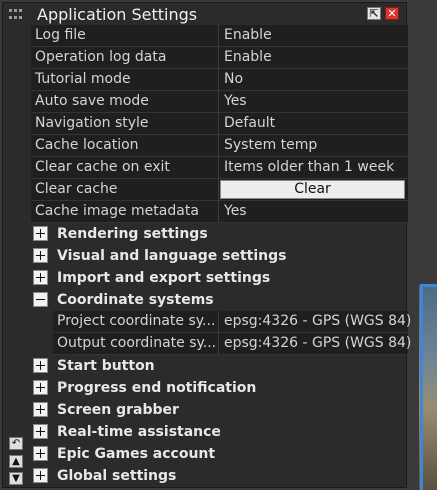 Image resolution: width=437 pixels, height=490 pixels. I want to click on section-label: Screen grabber, so click(118, 410).